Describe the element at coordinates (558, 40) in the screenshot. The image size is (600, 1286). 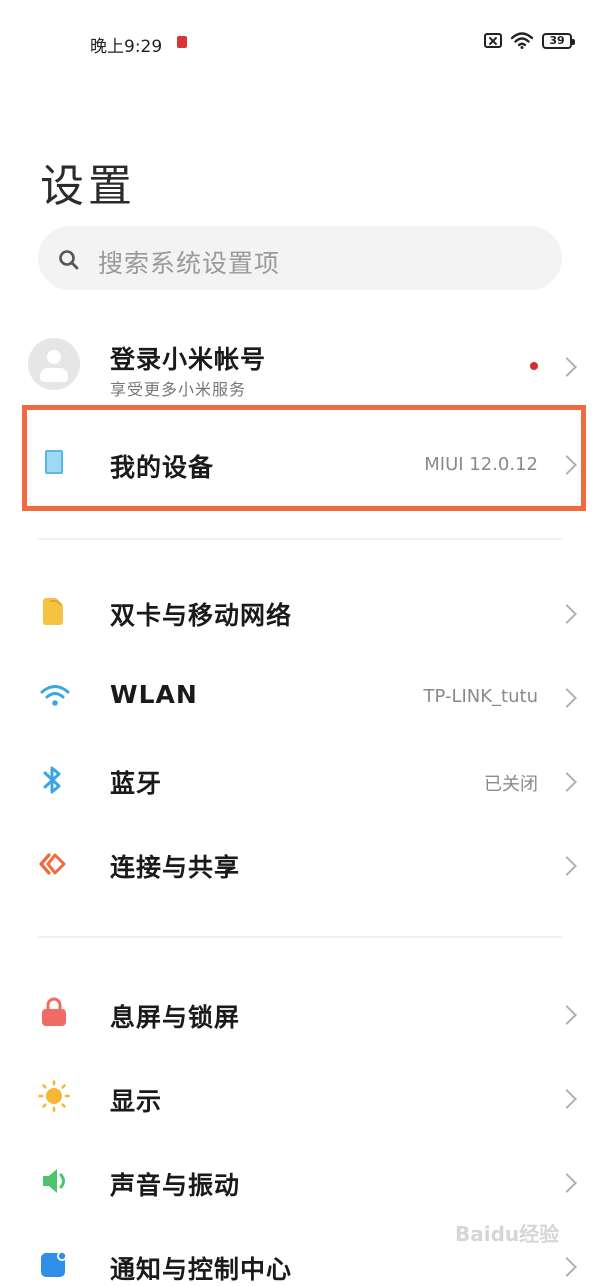
I see `battery-icon: 39` at that location.